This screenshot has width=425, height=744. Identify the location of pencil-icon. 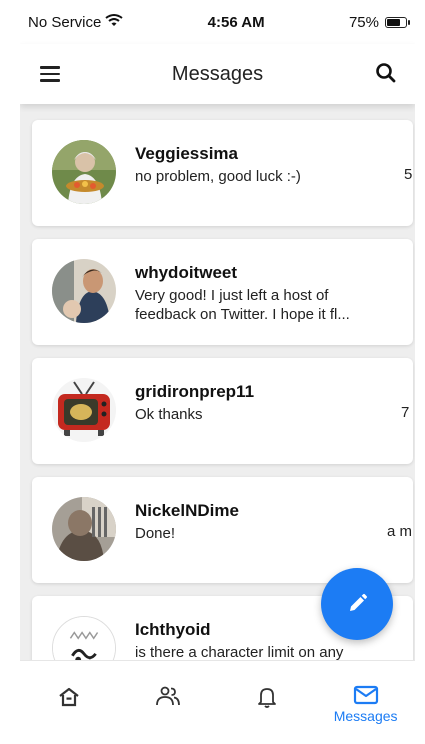
(359, 602).